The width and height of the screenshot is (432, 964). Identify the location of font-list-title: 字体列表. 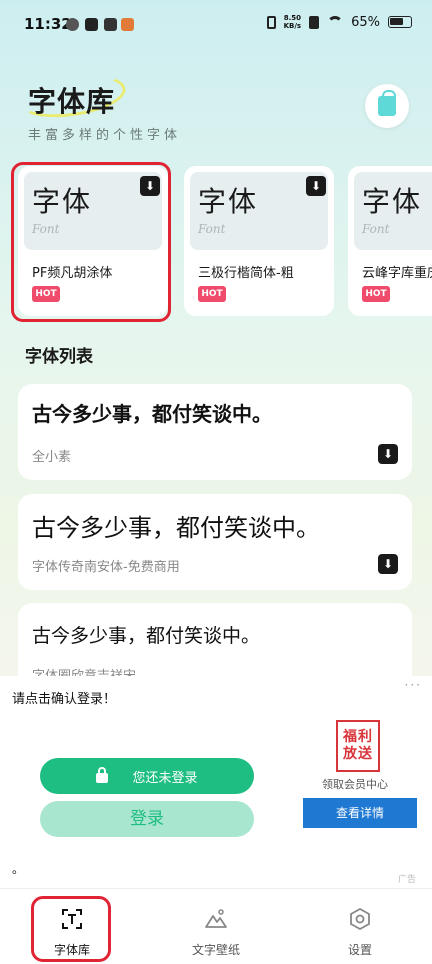
(59, 357).